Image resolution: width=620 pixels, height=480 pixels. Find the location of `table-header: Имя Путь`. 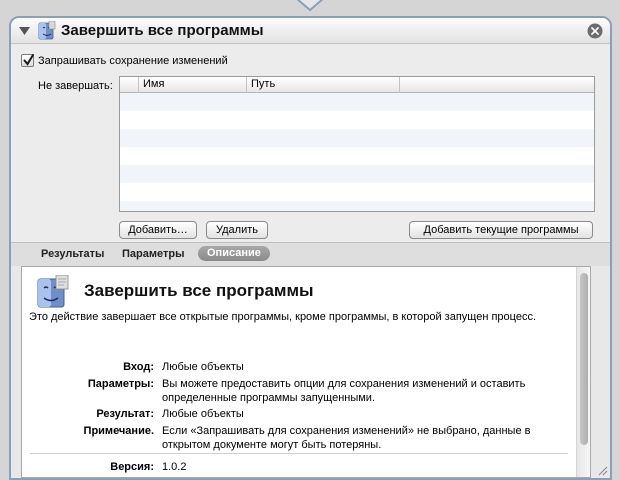

table-header: Имя Путь is located at coordinates (357, 85).